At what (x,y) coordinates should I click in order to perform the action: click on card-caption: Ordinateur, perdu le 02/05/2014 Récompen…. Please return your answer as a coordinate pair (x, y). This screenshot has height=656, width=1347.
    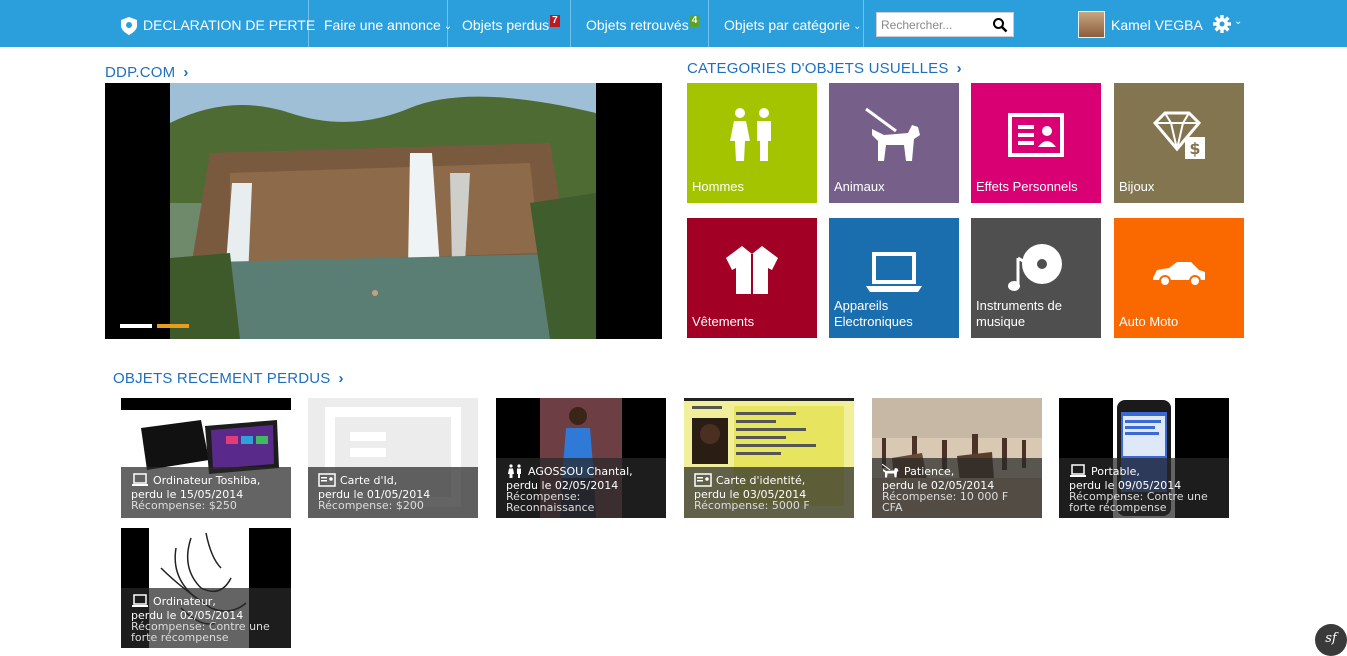
    Looking at the image, I should click on (206, 618).